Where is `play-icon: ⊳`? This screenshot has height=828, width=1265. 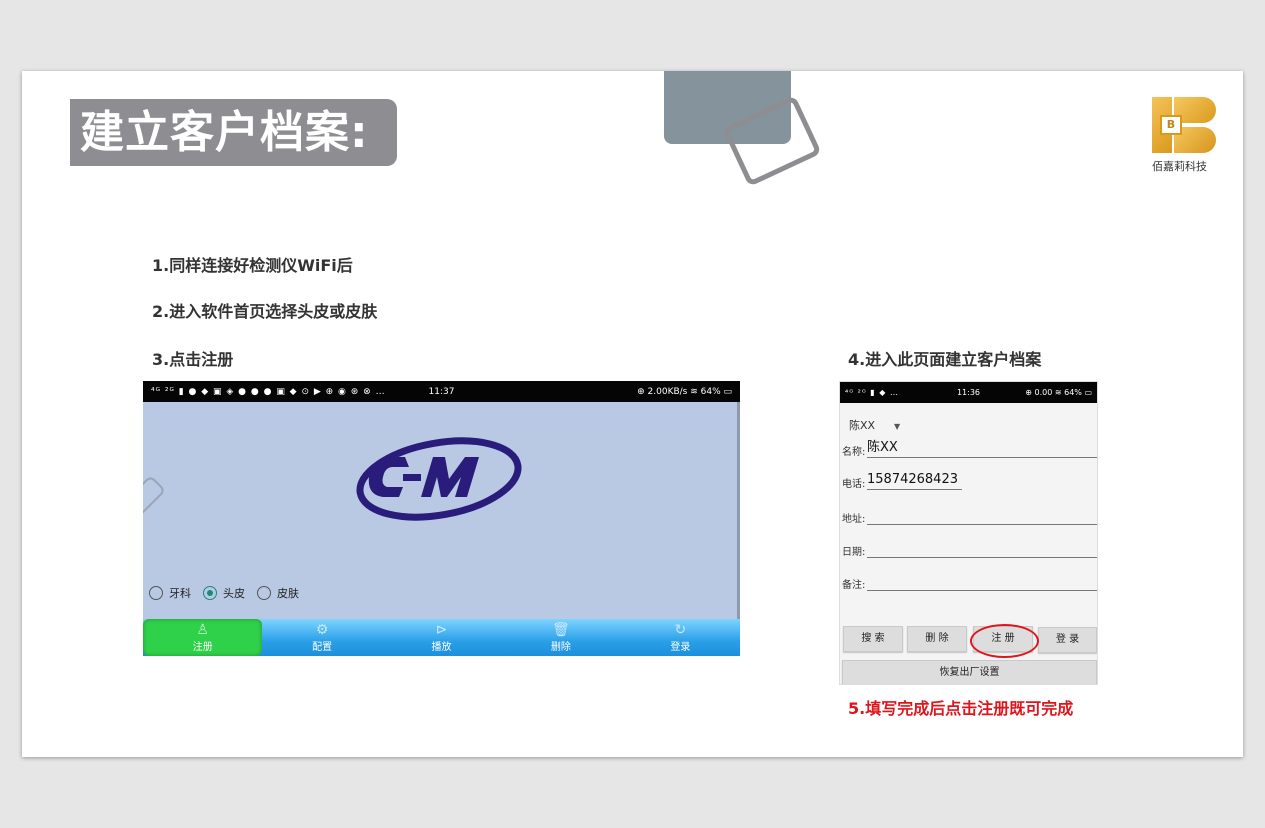
play-icon: ⊳ is located at coordinates (441, 630).